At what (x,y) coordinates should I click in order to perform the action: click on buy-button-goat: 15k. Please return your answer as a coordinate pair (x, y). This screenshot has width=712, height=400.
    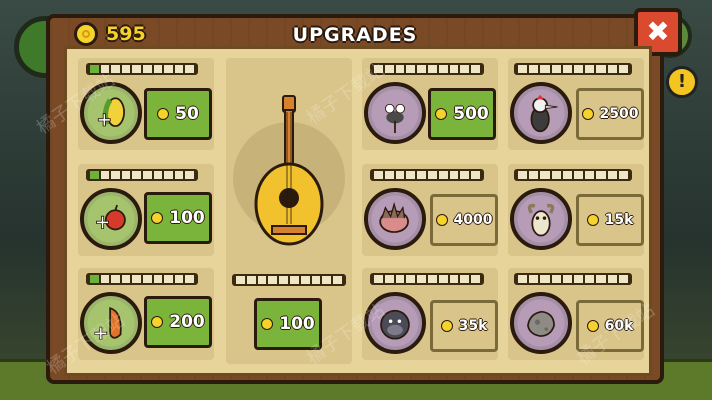
    Looking at the image, I should click on (610, 220).